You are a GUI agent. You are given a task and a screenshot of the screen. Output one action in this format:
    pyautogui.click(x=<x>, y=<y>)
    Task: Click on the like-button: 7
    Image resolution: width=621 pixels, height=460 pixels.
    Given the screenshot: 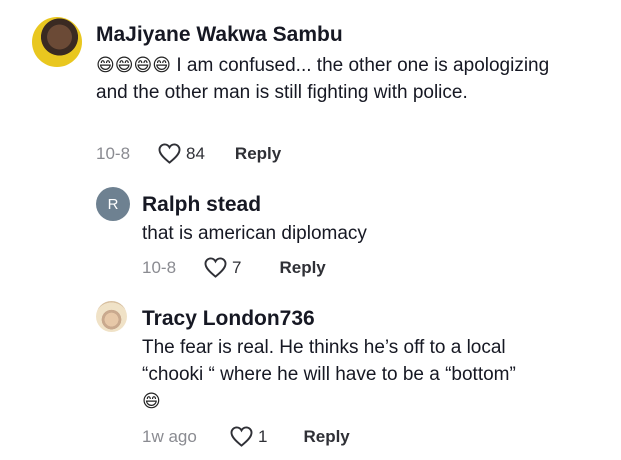 What is the action you would take?
    pyautogui.click(x=222, y=267)
    